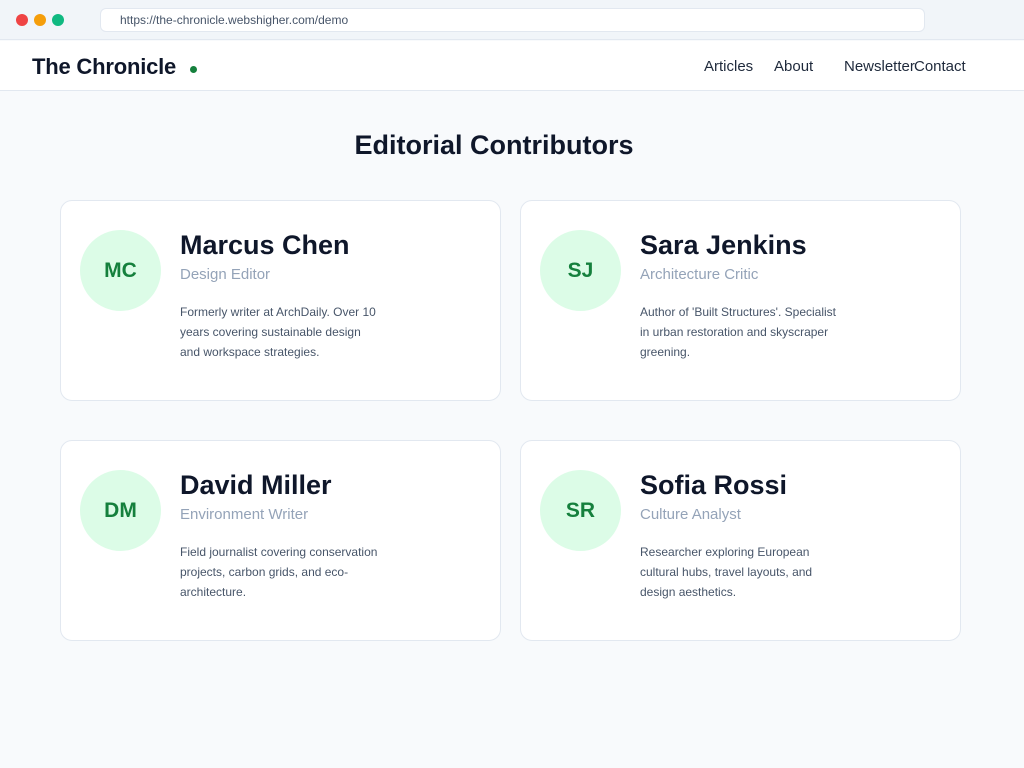 This screenshot has height=768, width=1024. Describe the element at coordinates (580, 270) in the screenshot. I see `avatar: SJ` at that location.